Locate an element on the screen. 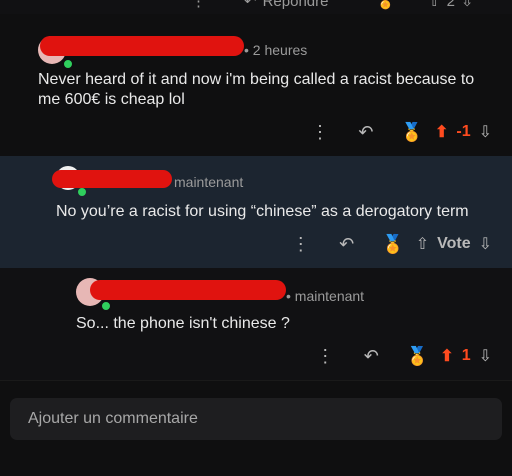  vote-group: ⇧ Vote ⇩ is located at coordinates (454, 244).